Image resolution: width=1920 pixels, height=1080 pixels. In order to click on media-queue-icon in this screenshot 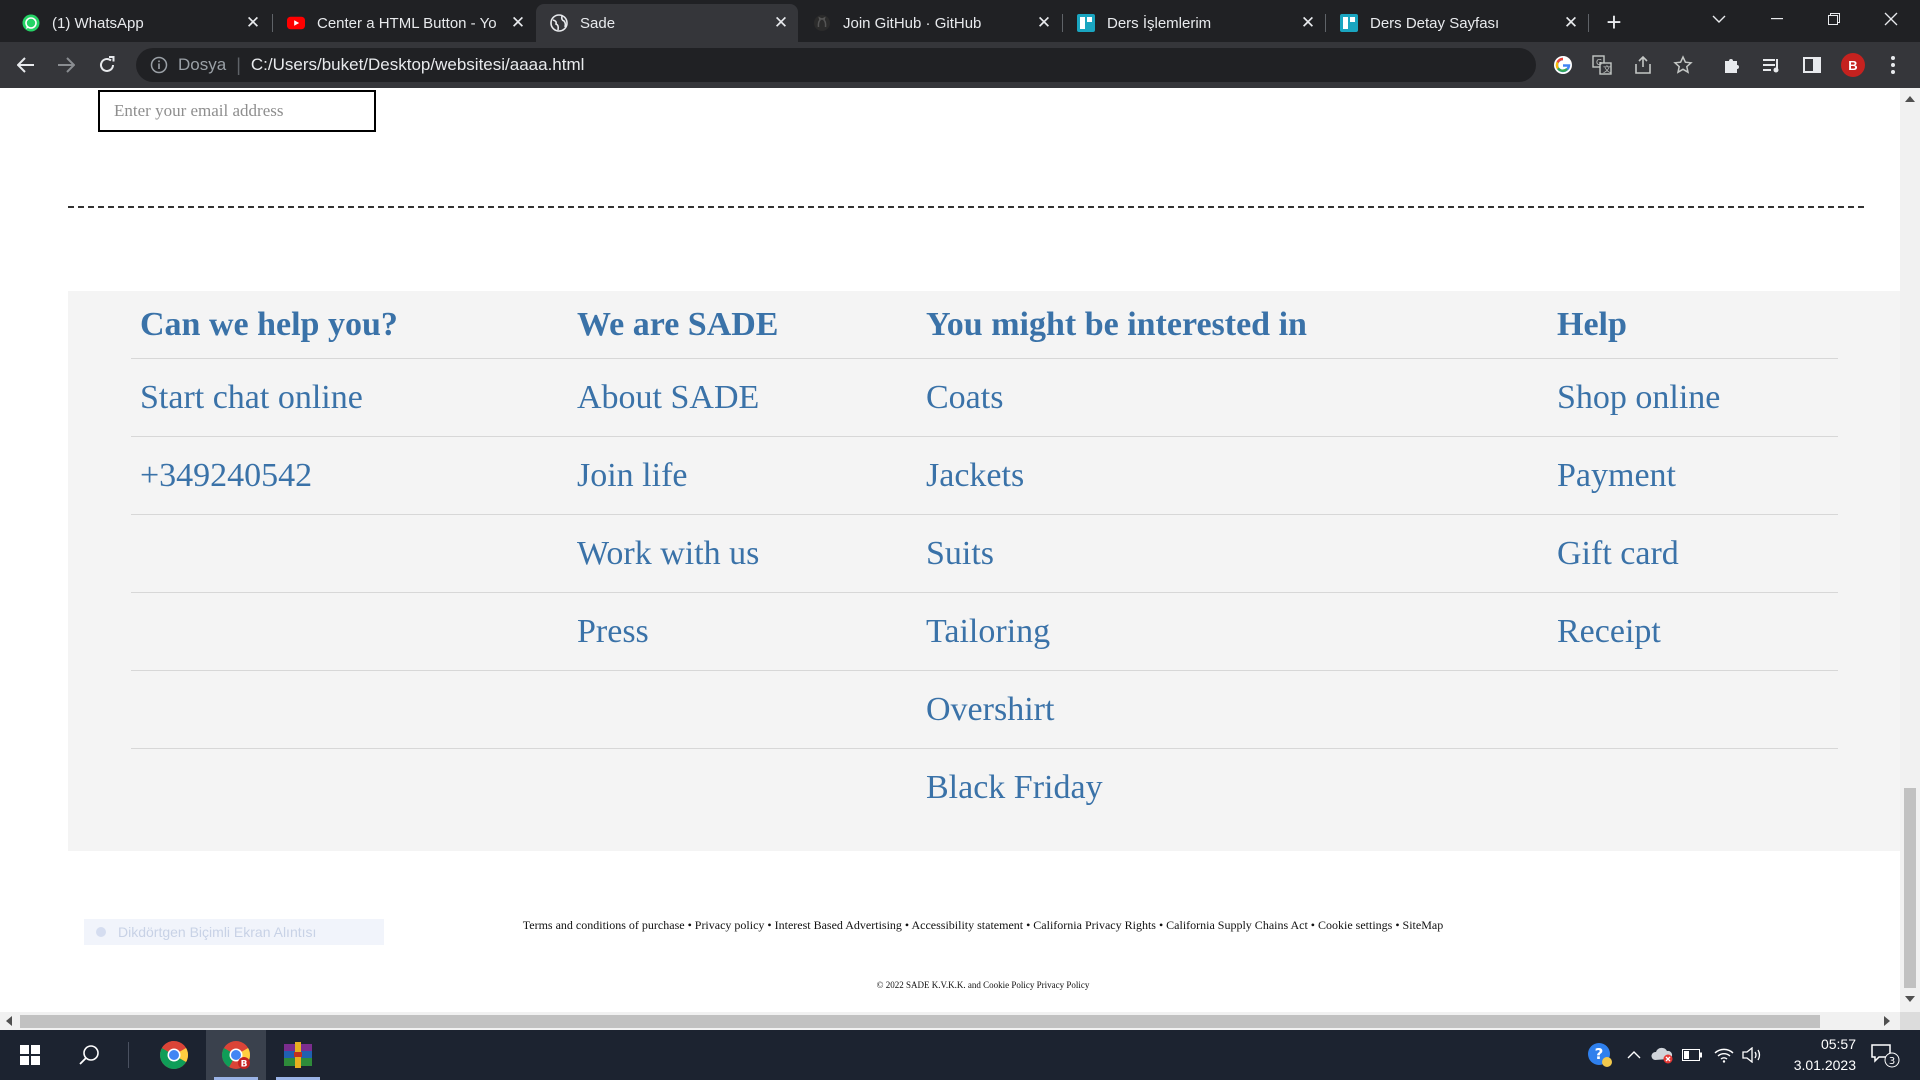, I will do `click(1772, 65)`.